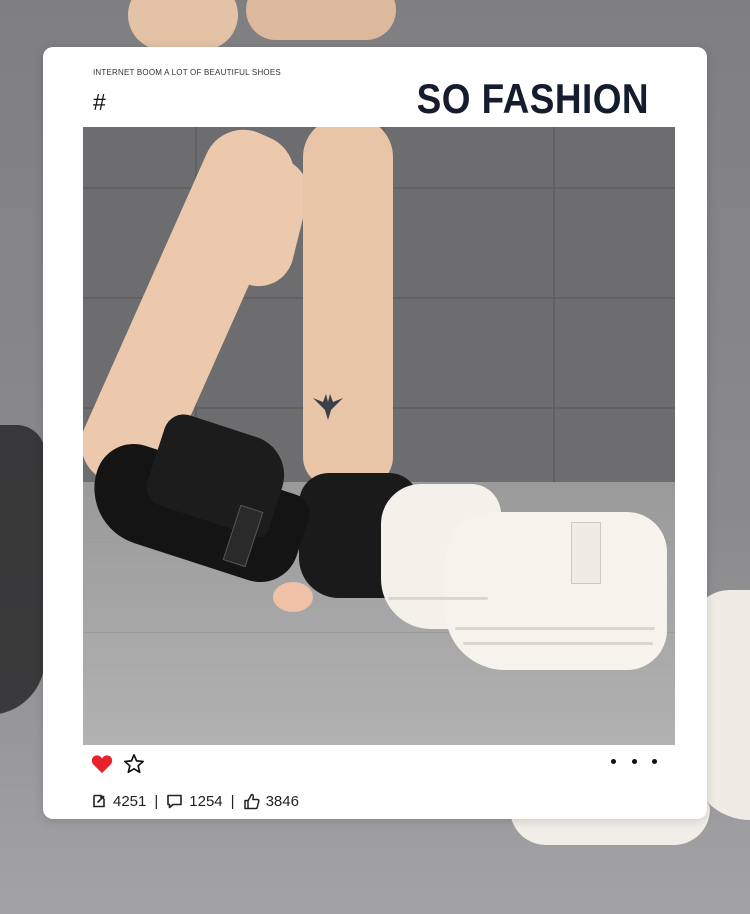 Image resolution: width=750 pixels, height=914 pixels. Describe the element at coordinates (251, 801) in the screenshot. I see `thumbs-up-icon` at that location.